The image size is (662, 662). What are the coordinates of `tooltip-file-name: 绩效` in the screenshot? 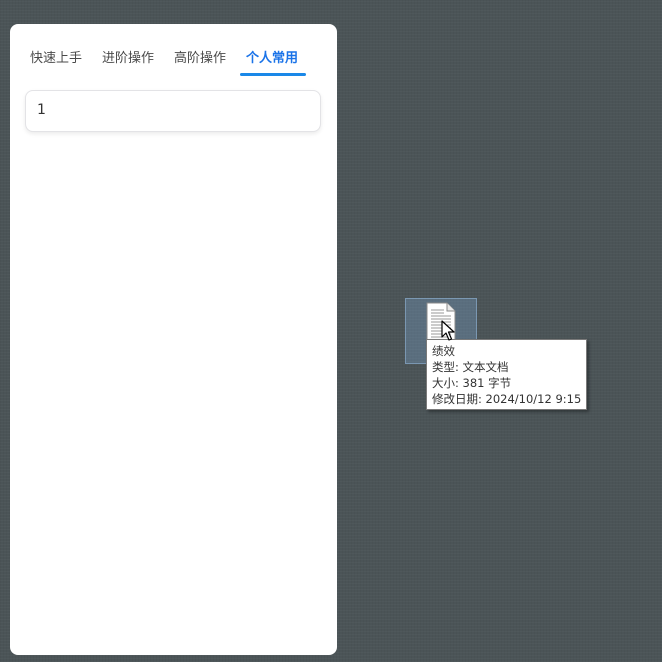 It's located at (443, 351).